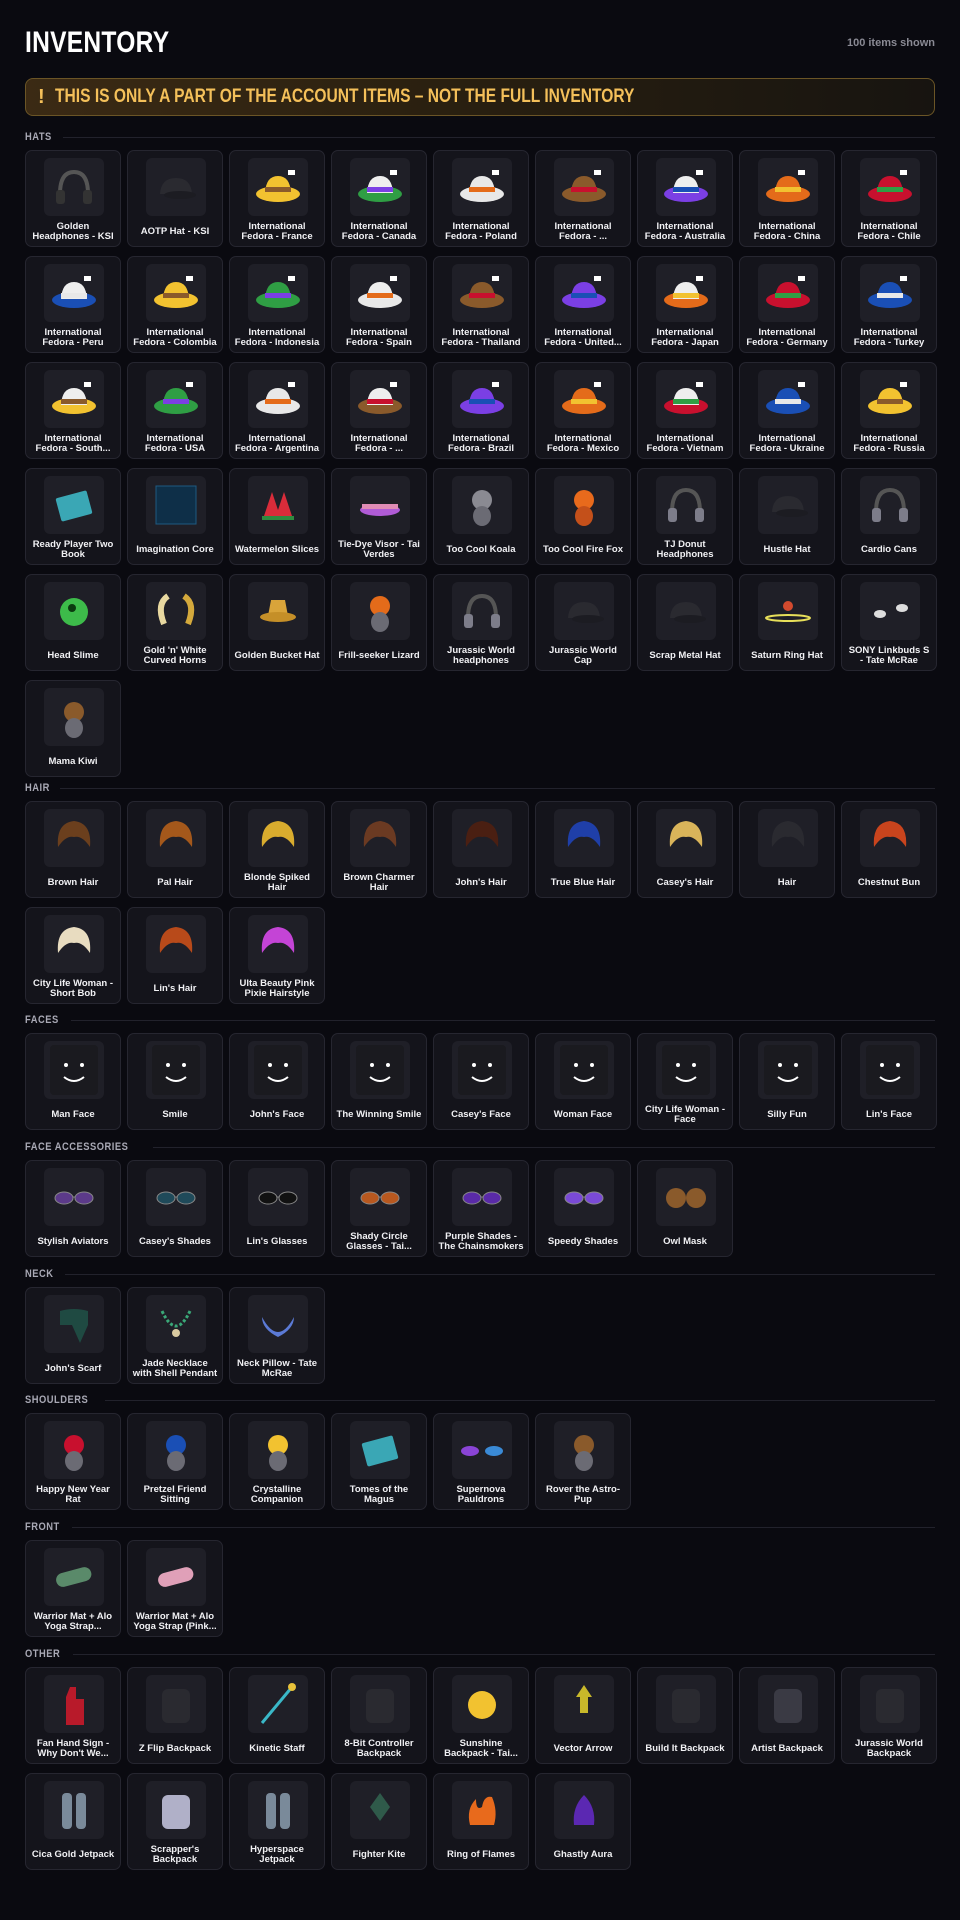 The height and width of the screenshot is (1920, 960). I want to click on item-card: Hyperspace Jetpack, so click(277, 1821).